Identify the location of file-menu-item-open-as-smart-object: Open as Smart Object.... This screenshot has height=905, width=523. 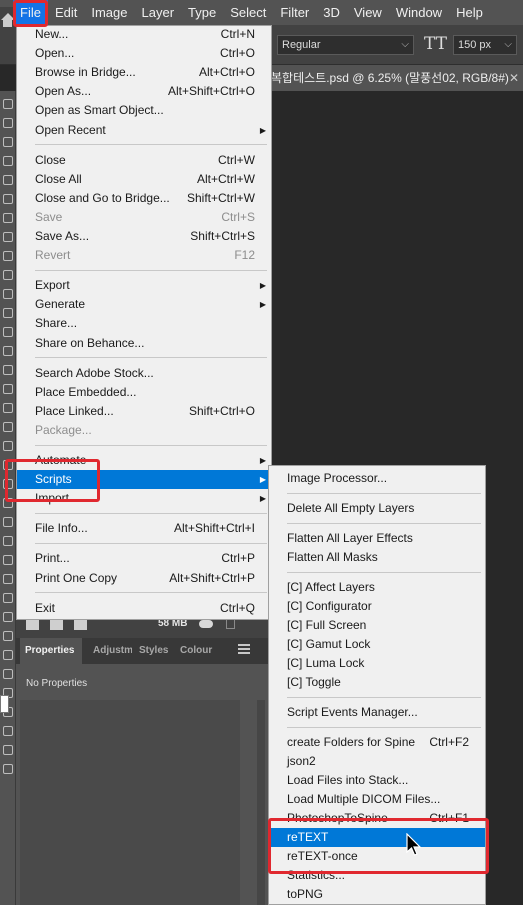
(144, 110).